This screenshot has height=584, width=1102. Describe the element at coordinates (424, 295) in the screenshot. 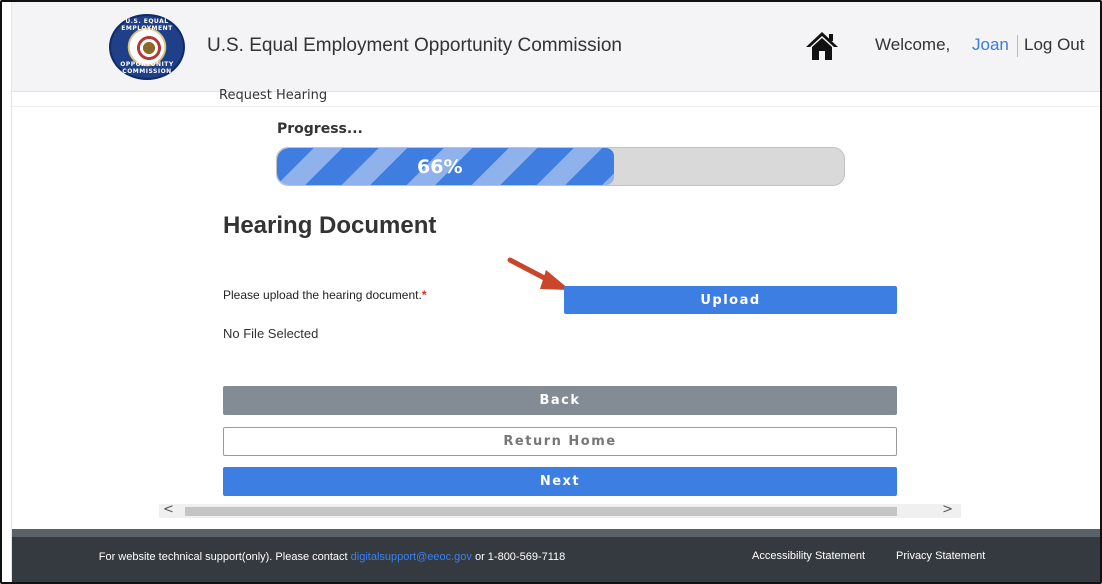

I see `required-marker: *` at that location.